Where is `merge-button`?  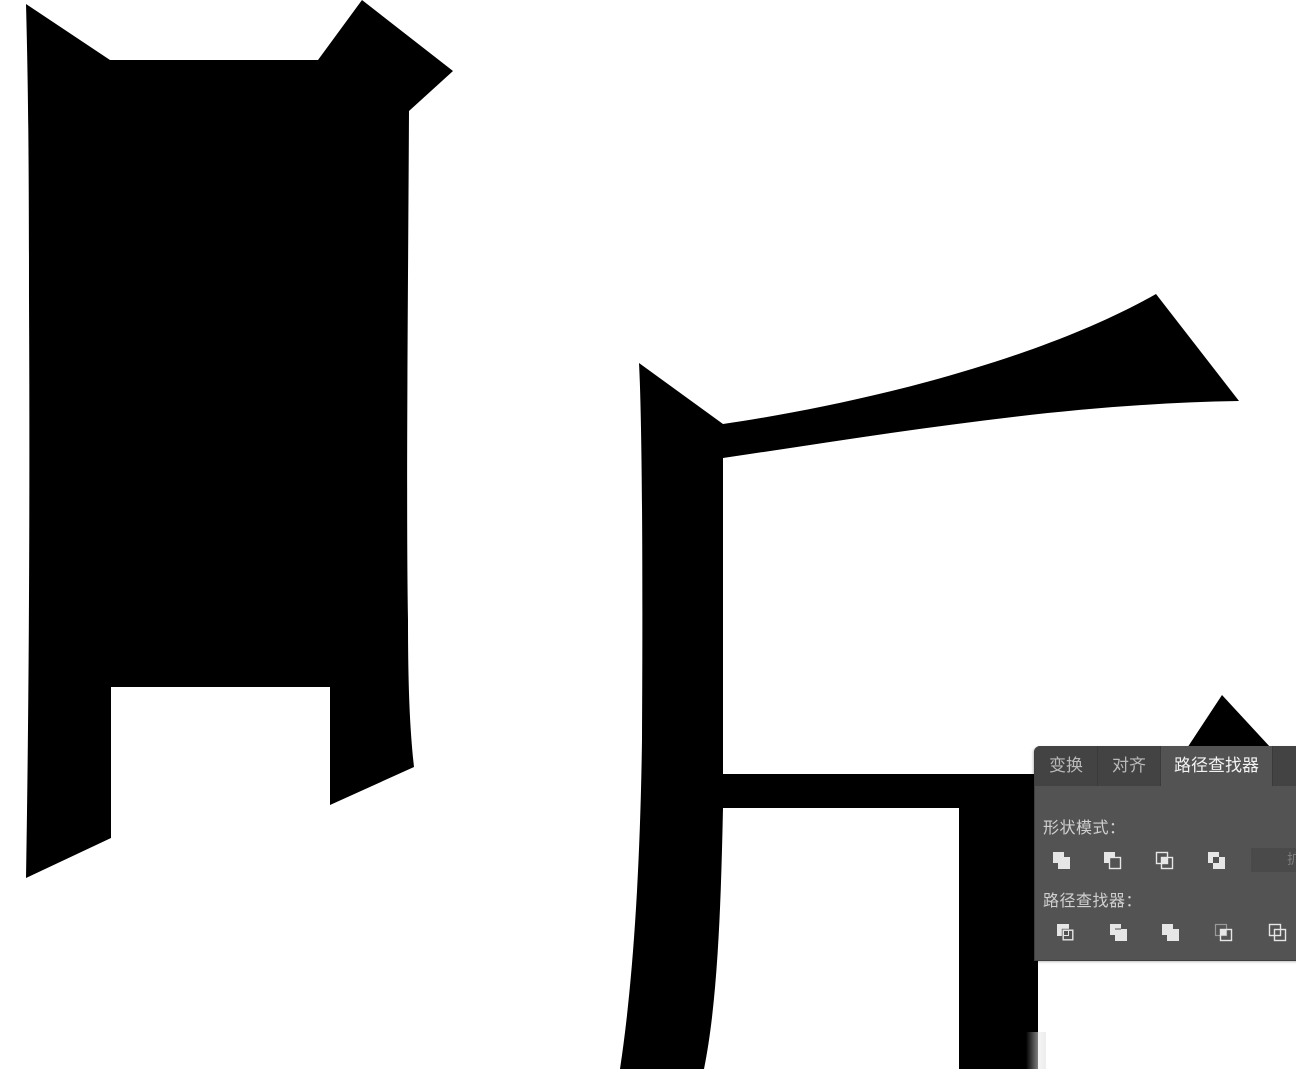 merge-button is located at coordinates (1171, 933).